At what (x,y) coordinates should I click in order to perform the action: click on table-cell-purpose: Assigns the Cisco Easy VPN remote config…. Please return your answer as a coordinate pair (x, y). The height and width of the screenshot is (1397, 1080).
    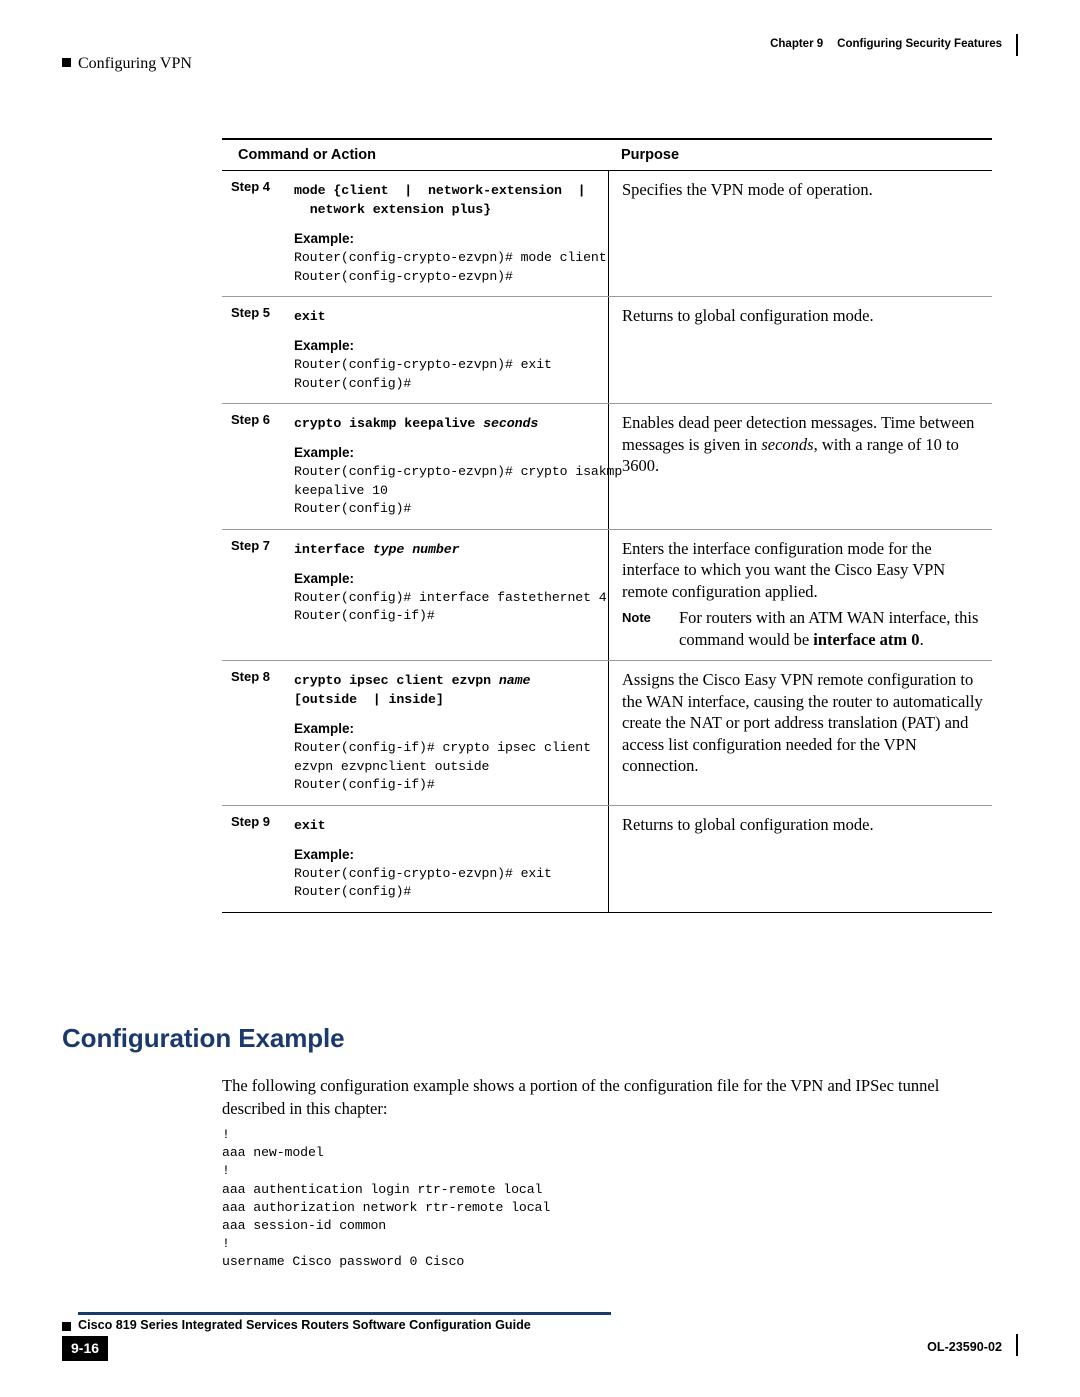
    Looking at the image, I should click on (800, 733).